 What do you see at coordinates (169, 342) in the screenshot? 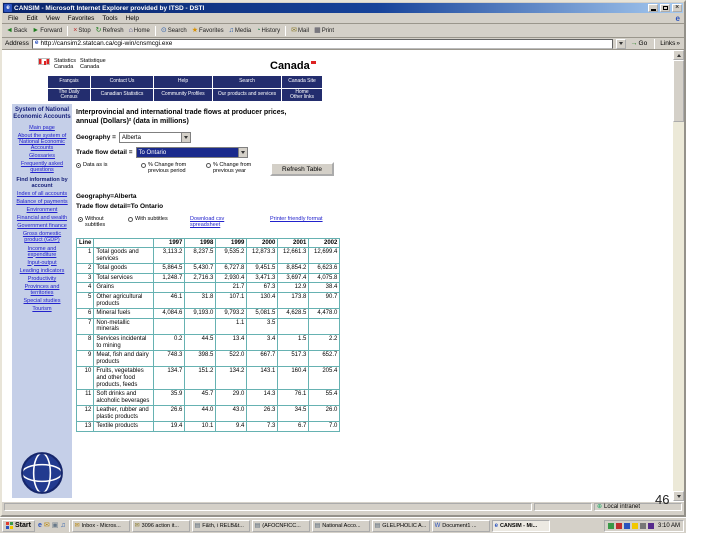
I see `cell-value: 0.2` at bounding box center [169, 342].